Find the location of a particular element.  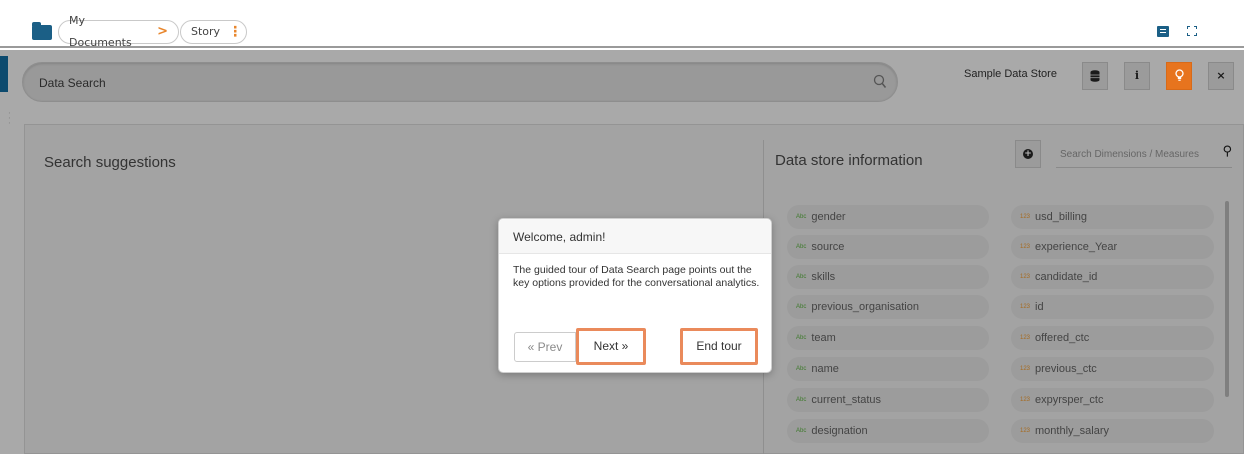

plus-circle-icon: + is located at coordinates (1028, 154).